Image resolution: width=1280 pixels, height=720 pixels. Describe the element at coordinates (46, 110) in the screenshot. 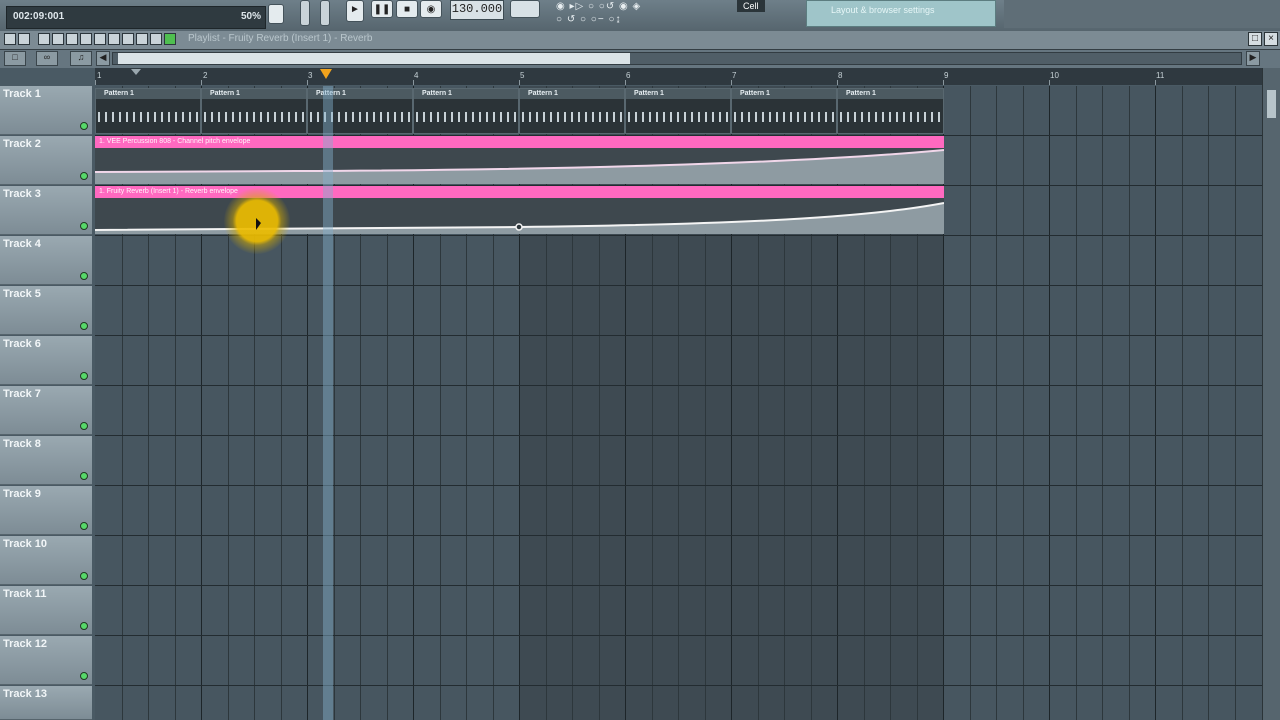

I see `track-header: Track 1` at that location.